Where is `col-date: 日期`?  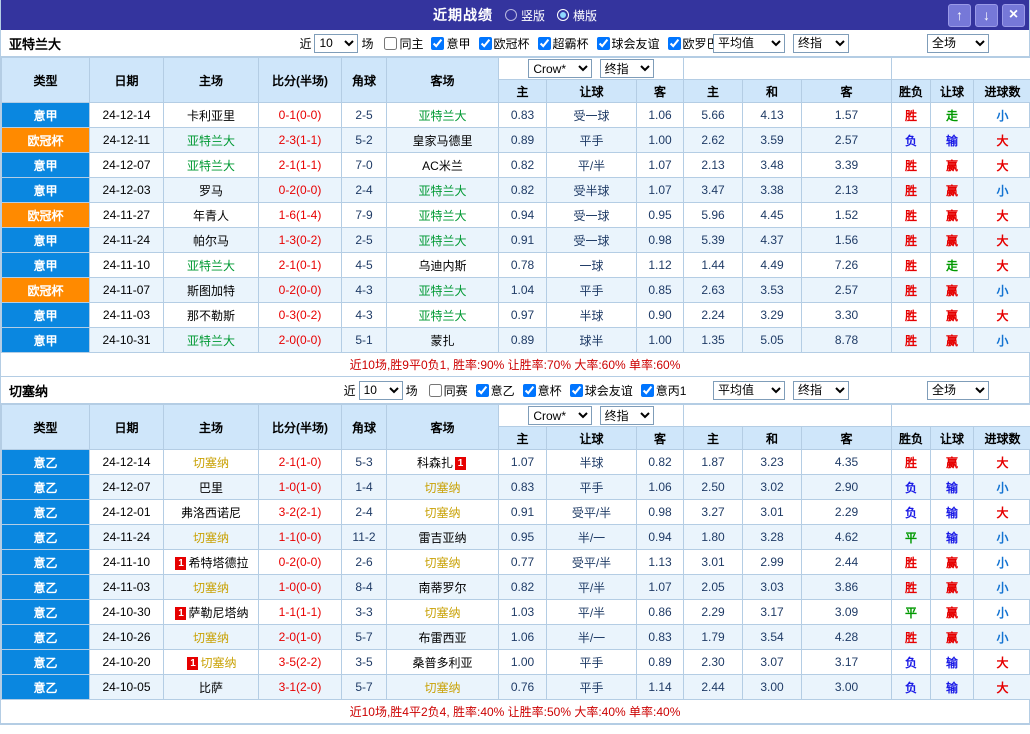 col-date: 日期 is located at coordinates (126, 427).